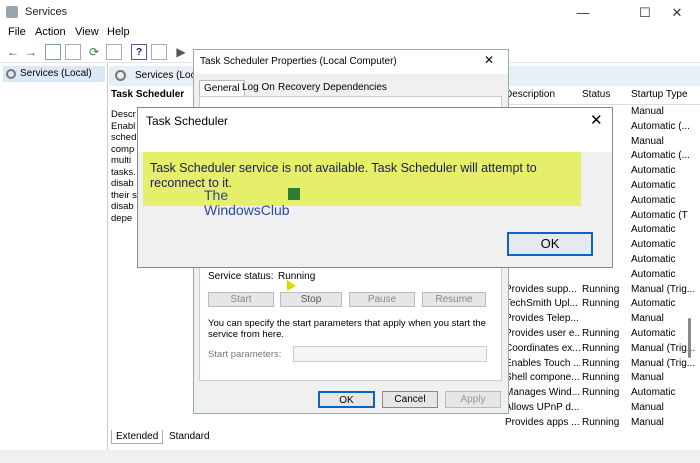 The width and height of the screenshot is (700, 463). I want to click on message-close-icon: ✕, so click(596, 120).